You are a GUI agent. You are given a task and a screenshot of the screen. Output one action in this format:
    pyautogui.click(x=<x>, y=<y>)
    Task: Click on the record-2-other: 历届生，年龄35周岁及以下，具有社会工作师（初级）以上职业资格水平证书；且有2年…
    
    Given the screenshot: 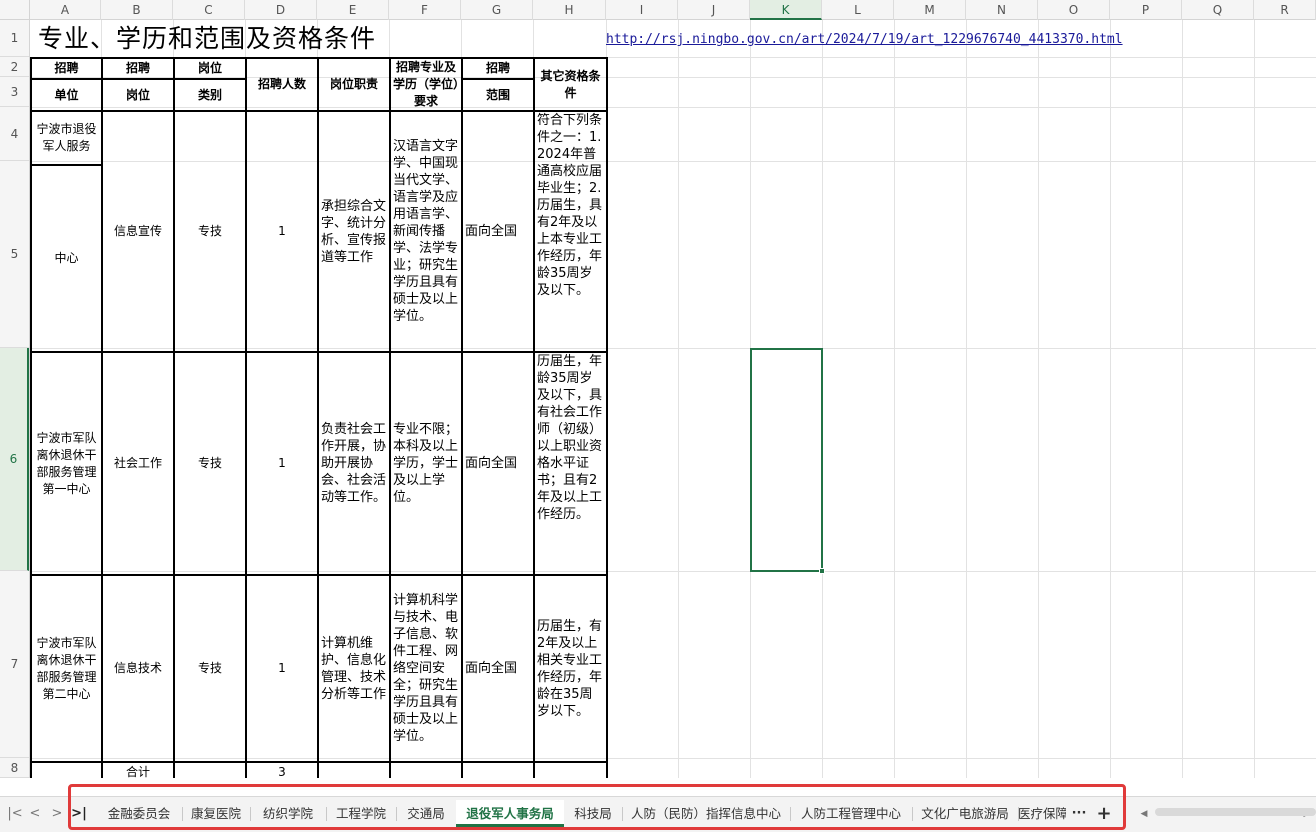 What is the action you would take?
    pyautogui.click(x=570, y=463)
    